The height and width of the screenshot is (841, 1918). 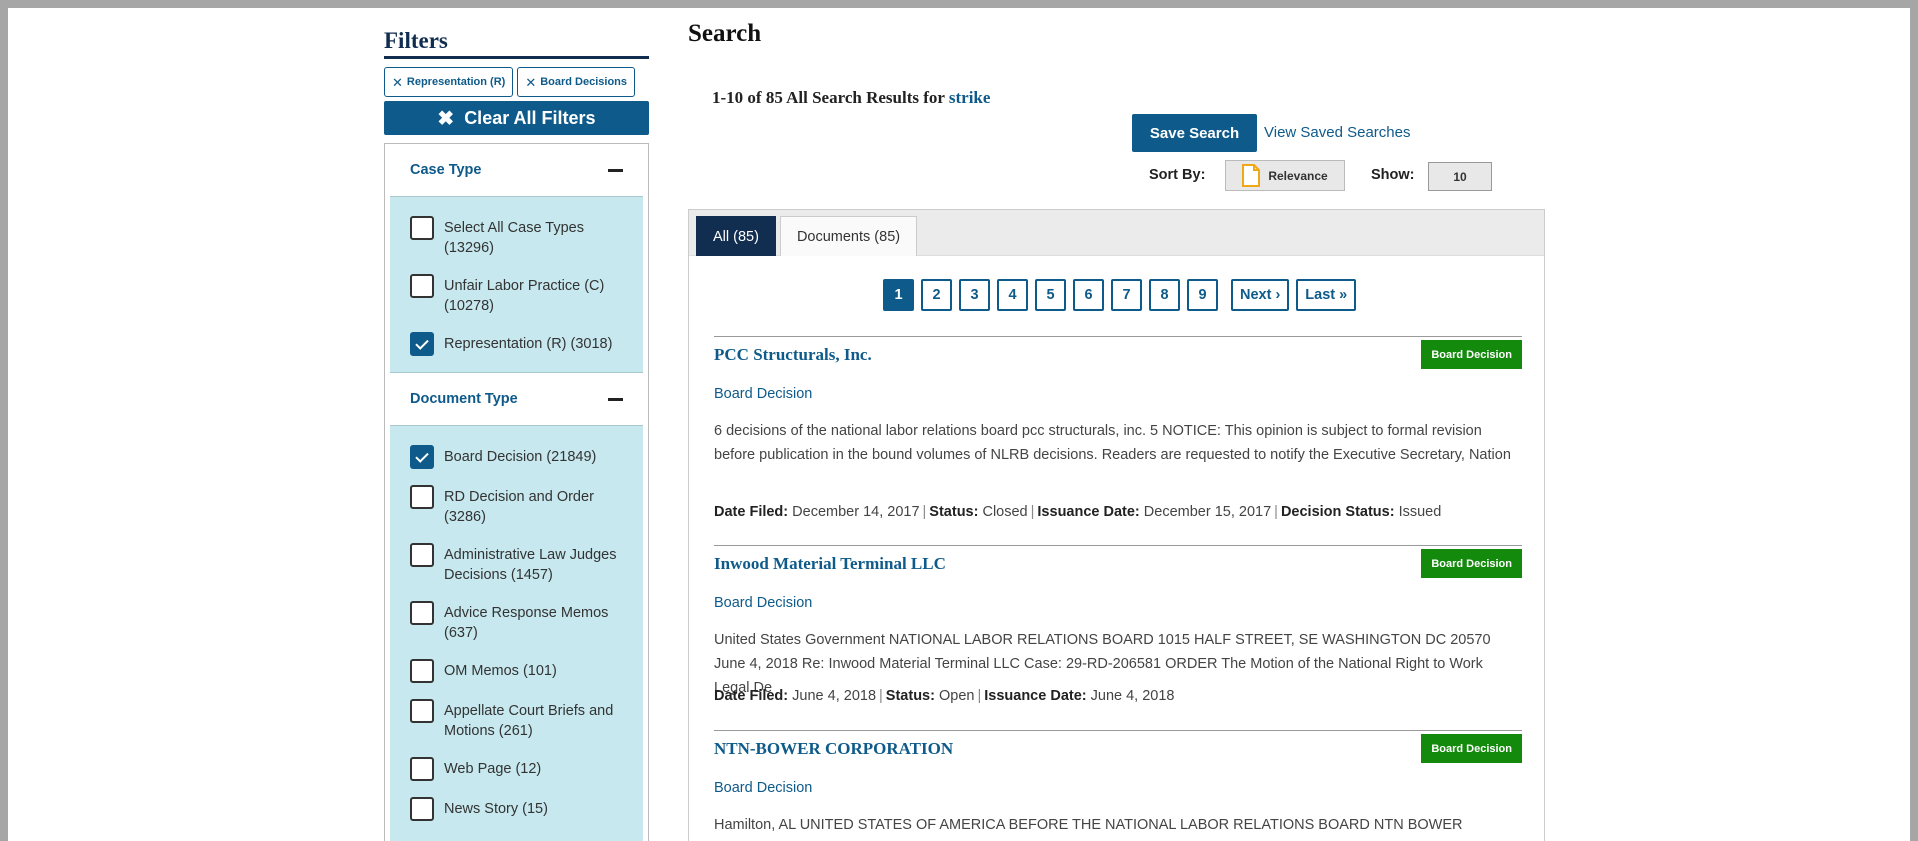 What do you see at coordinates (516, 170) in the screenshot?
I see `case-type-header: Case Type` at bounding box center [516, 170].